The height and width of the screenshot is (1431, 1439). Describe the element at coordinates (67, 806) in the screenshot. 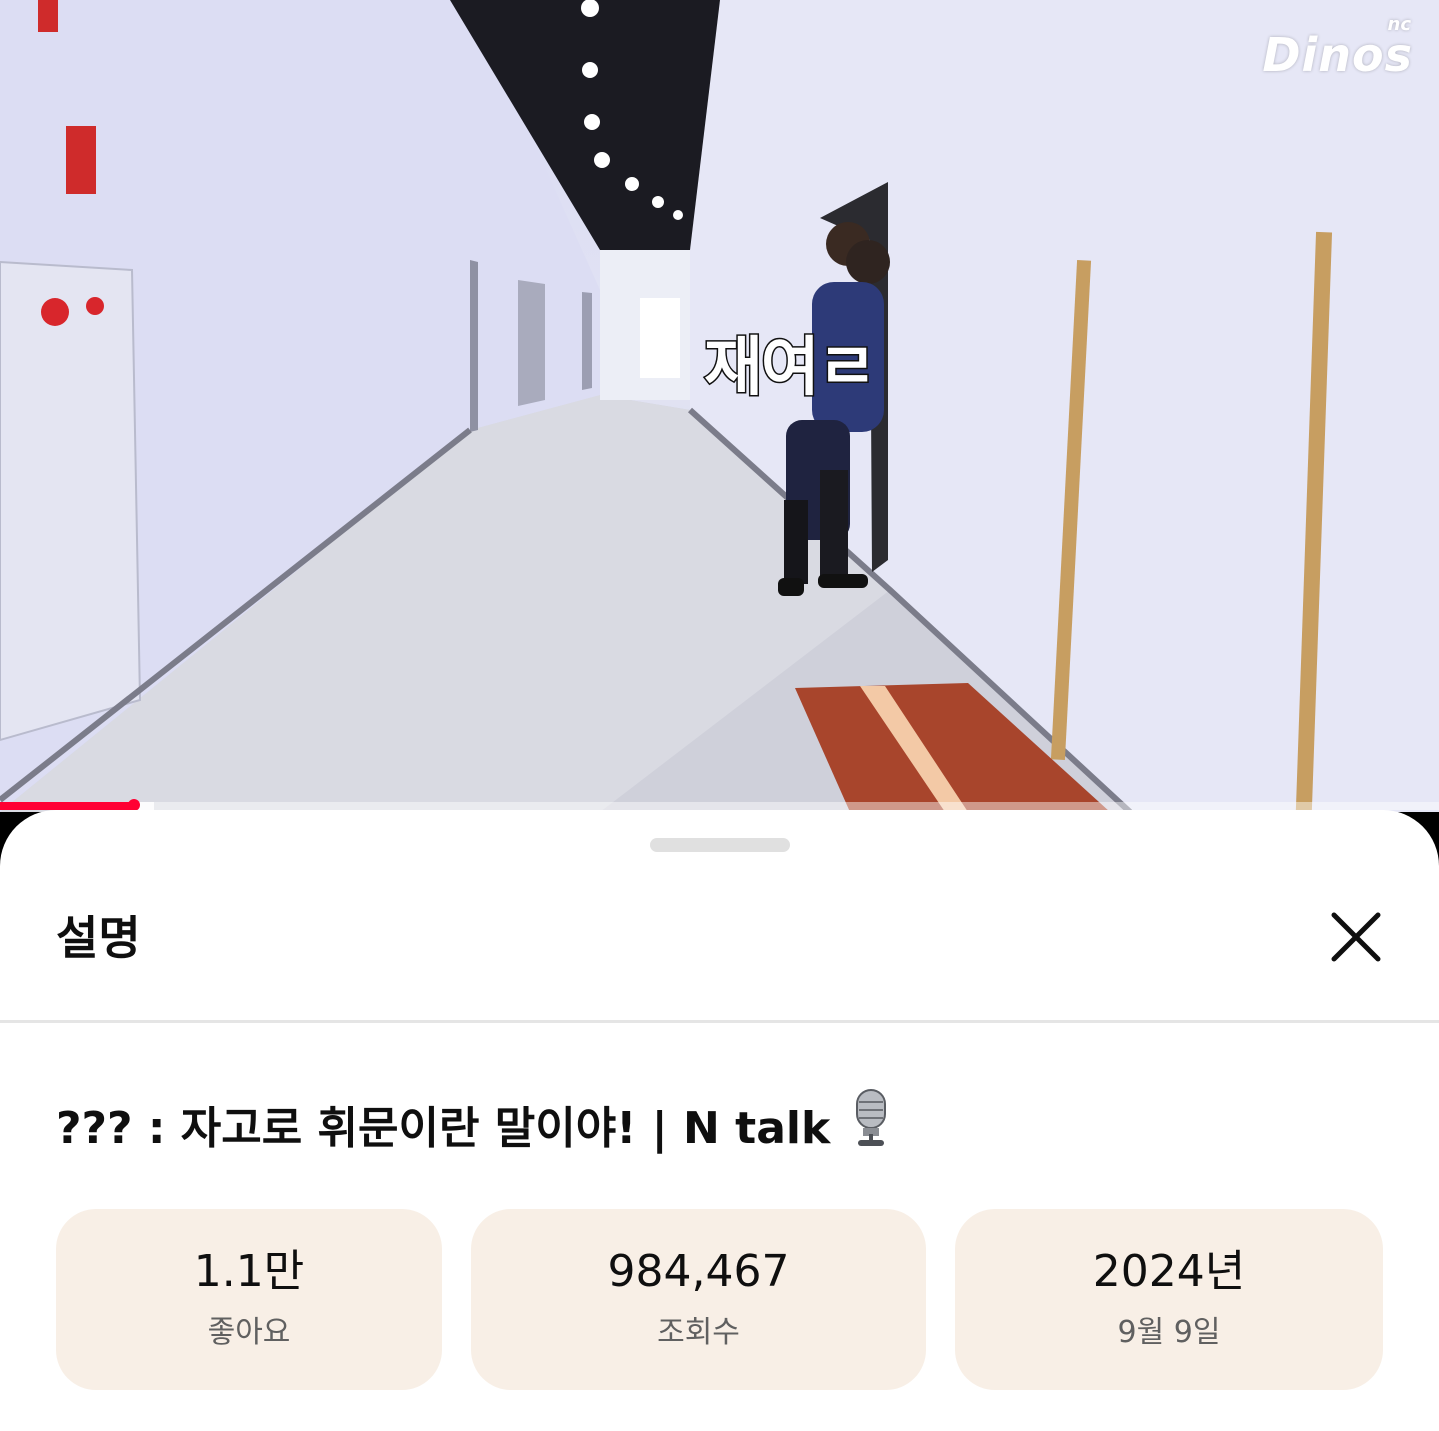

I see `progress-played` at that location.